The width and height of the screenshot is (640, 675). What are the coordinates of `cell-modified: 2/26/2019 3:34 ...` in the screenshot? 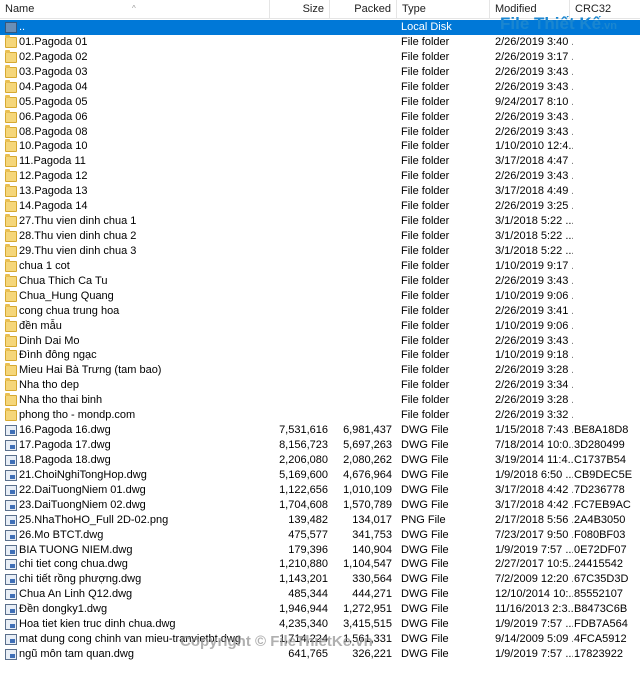 It's located at (534, 385).